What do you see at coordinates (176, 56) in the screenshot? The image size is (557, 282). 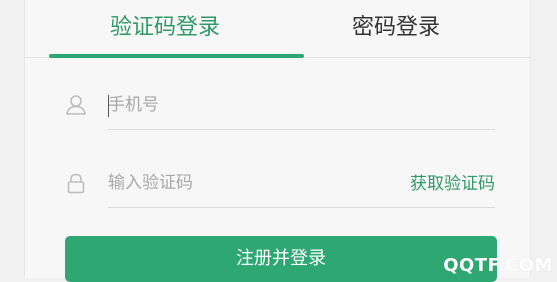 I see `active-tab-indicator` at bounding box center [176, 56].